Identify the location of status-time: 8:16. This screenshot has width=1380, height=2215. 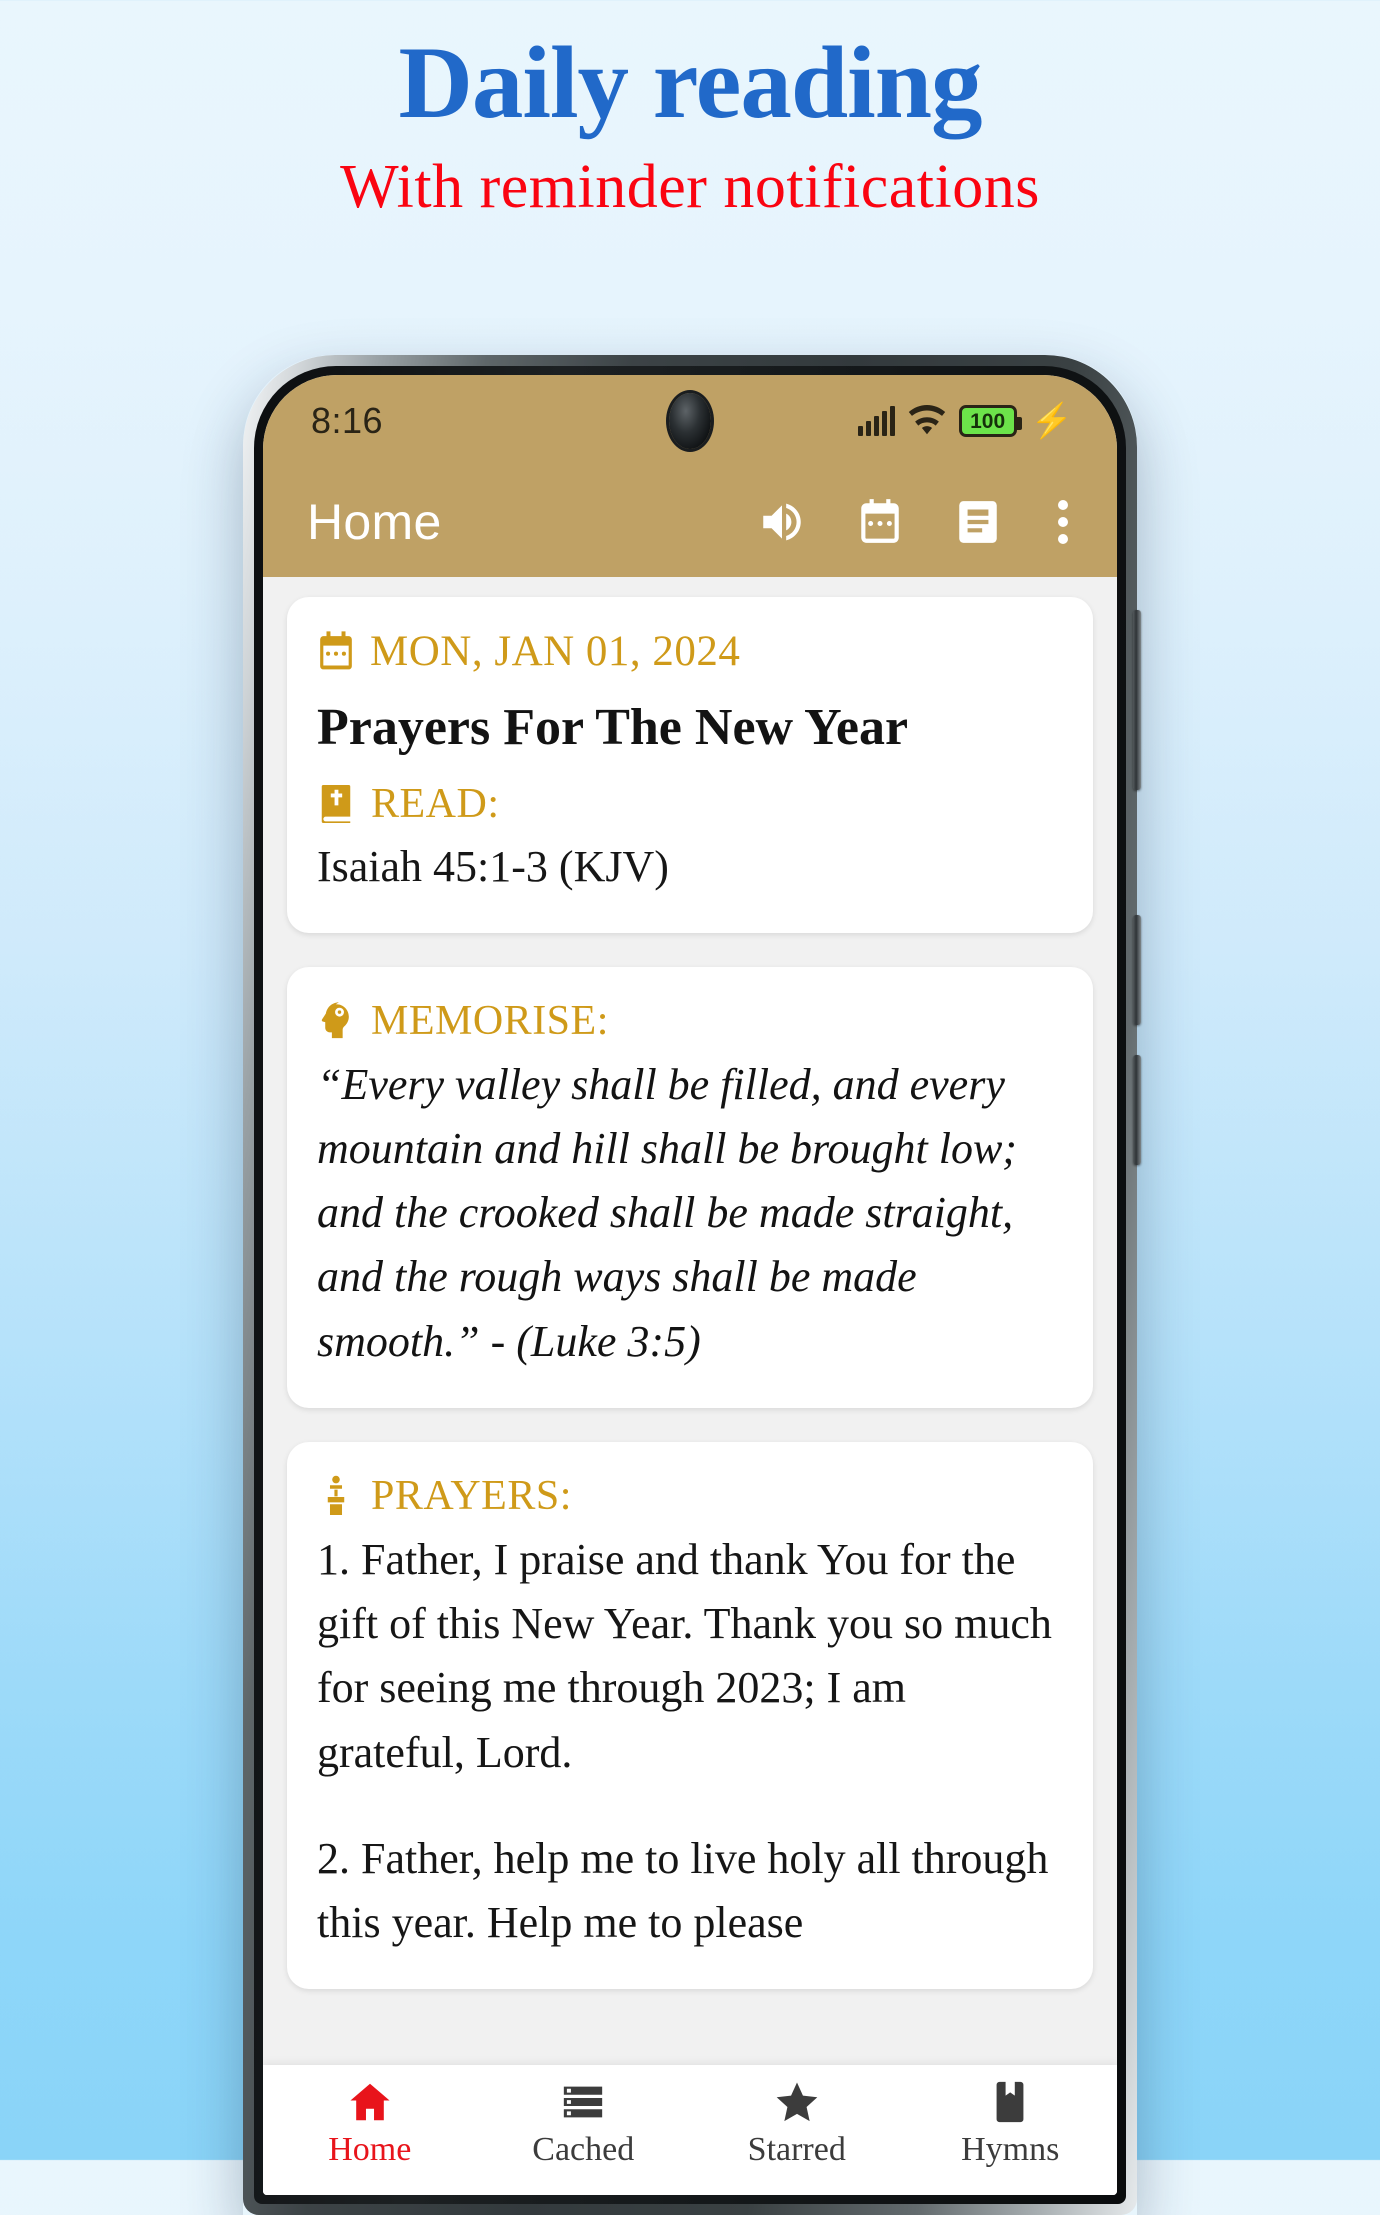
(347, 420).